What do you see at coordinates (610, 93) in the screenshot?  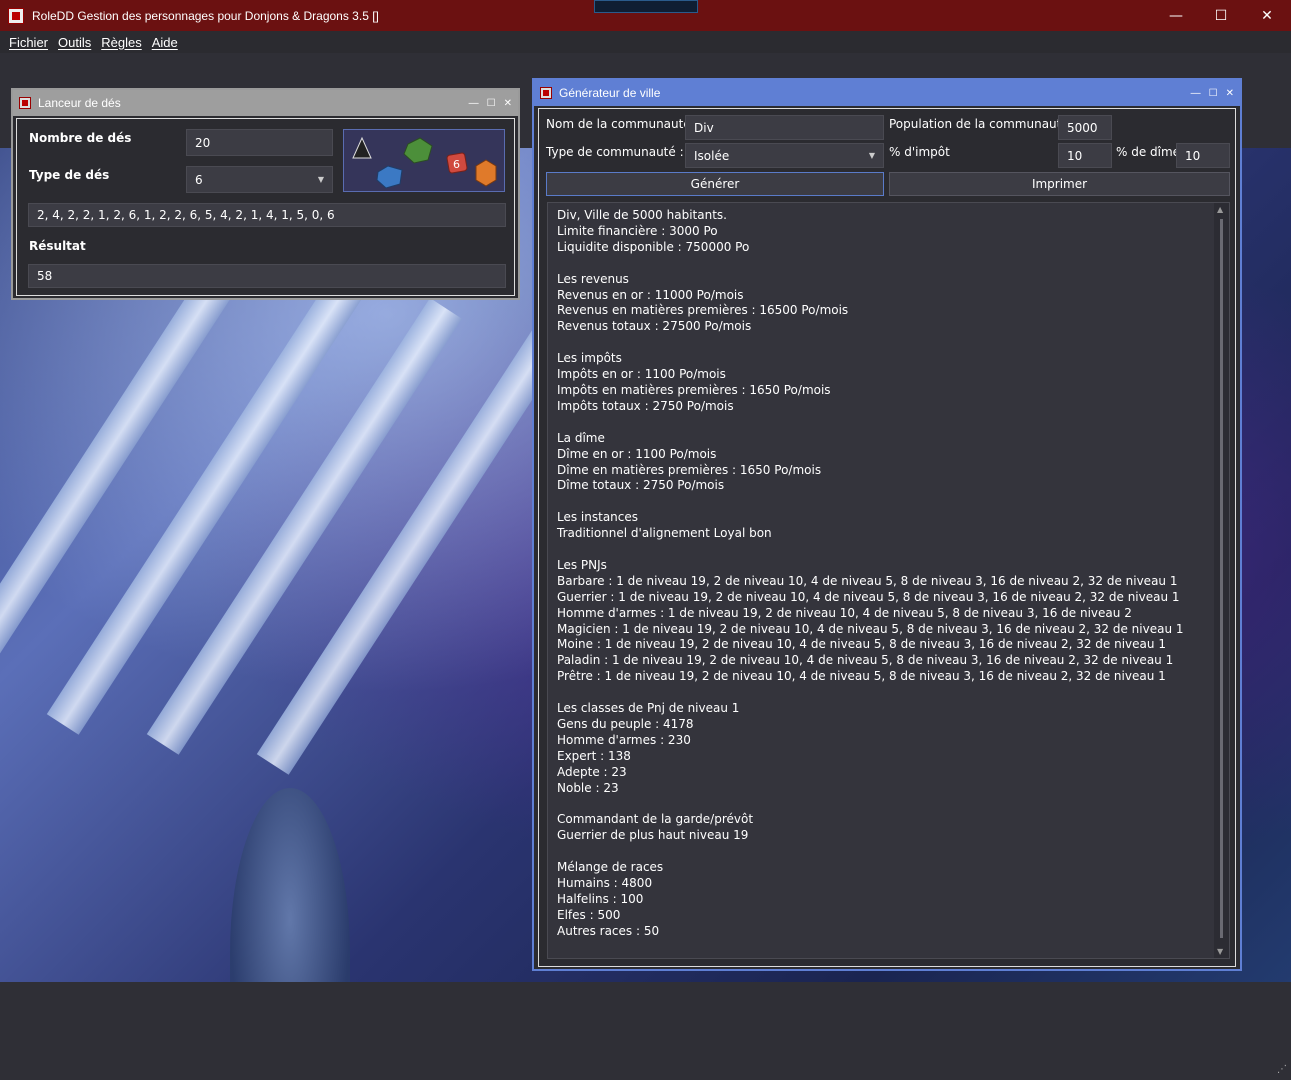 I see `town-window-title: Générateur de ville` at bounding box center [610, 93].